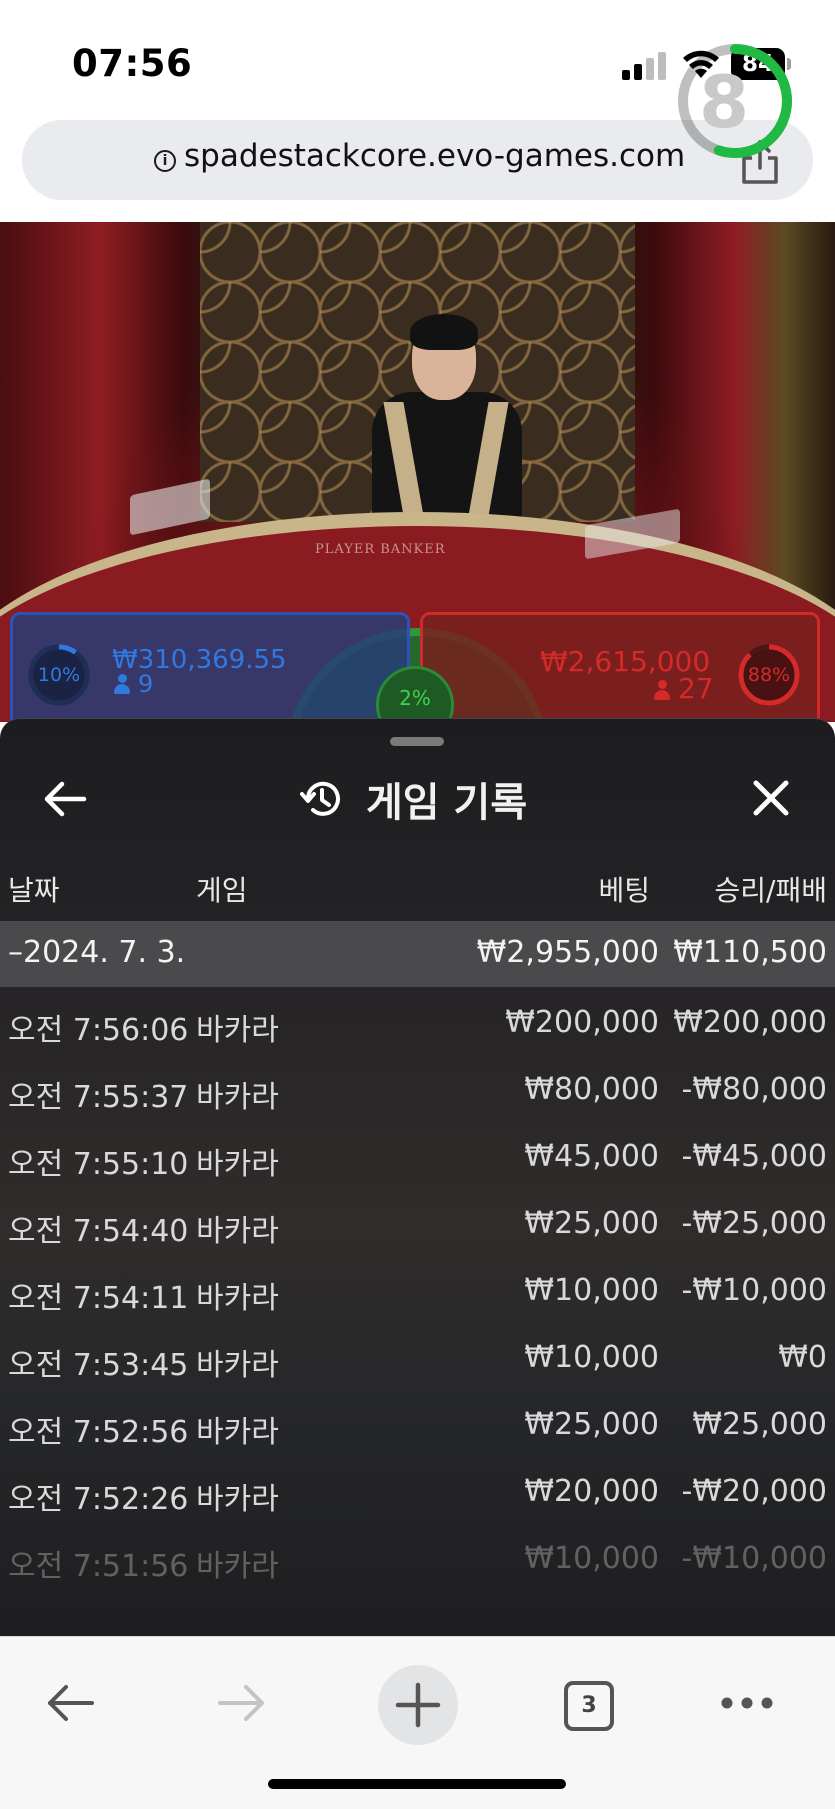  I want to click on banker-bettor-count: 27, so click(684, 688).